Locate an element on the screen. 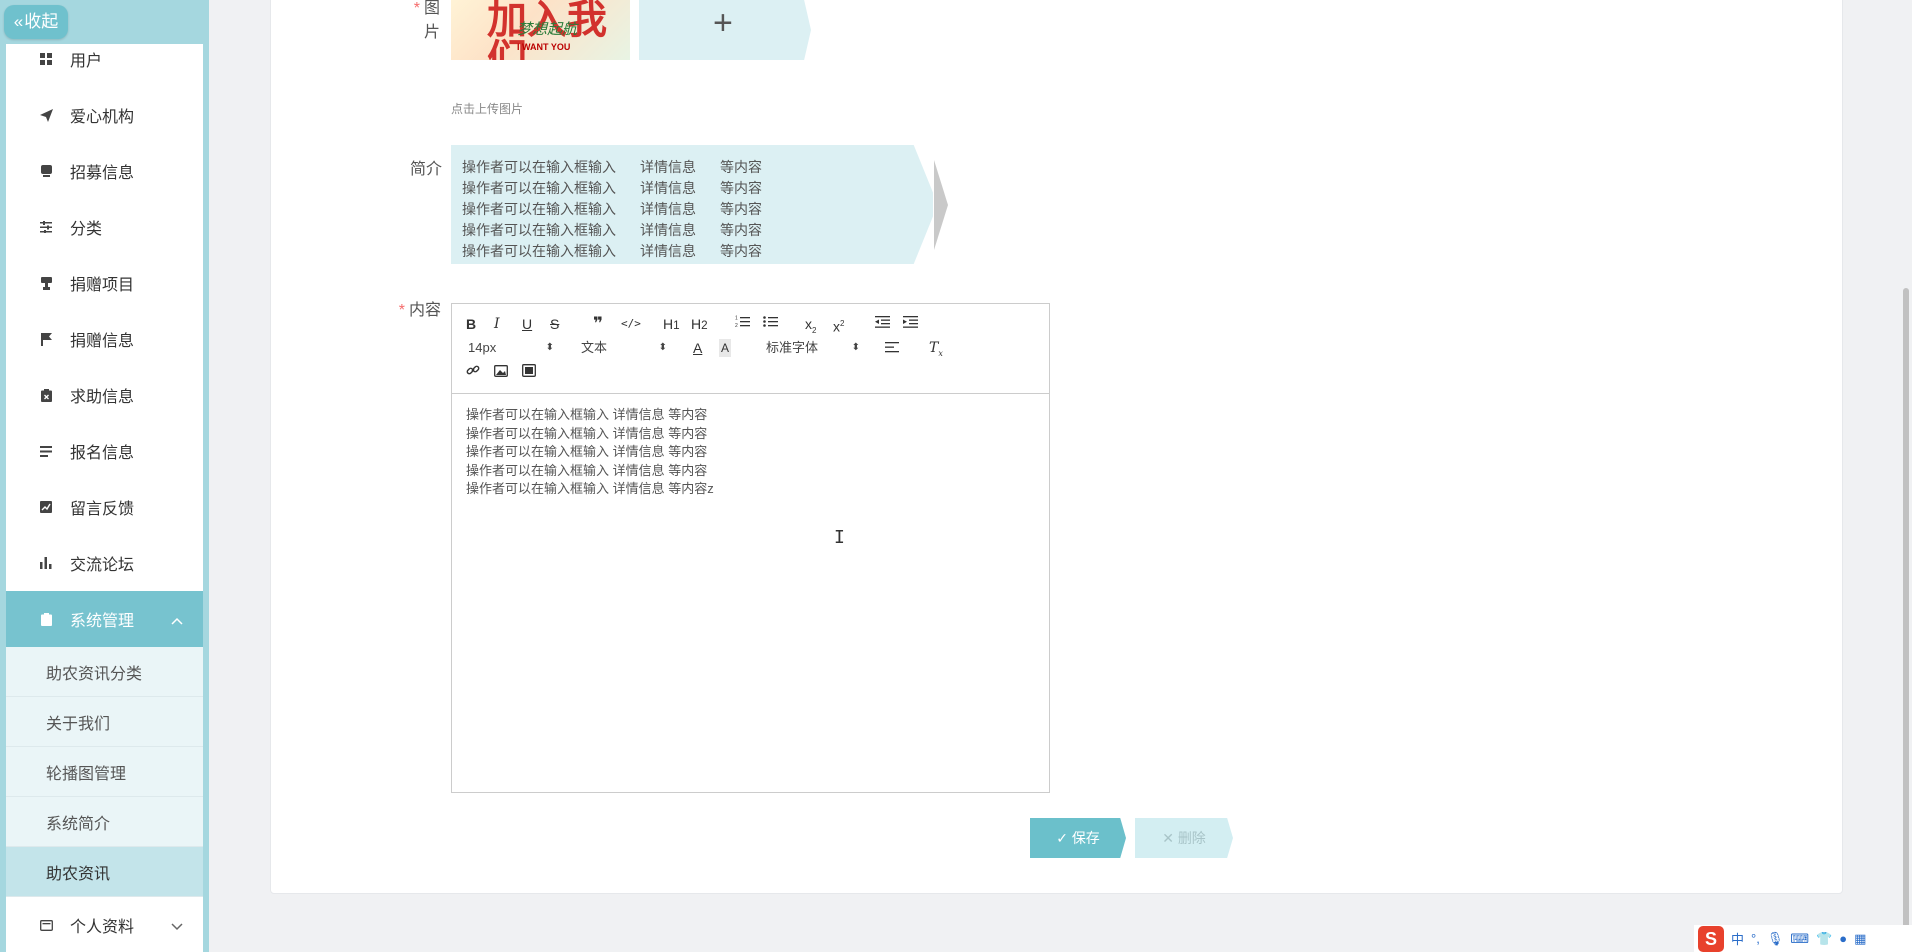  underline-icon: U is located at coordinates (527, 324).